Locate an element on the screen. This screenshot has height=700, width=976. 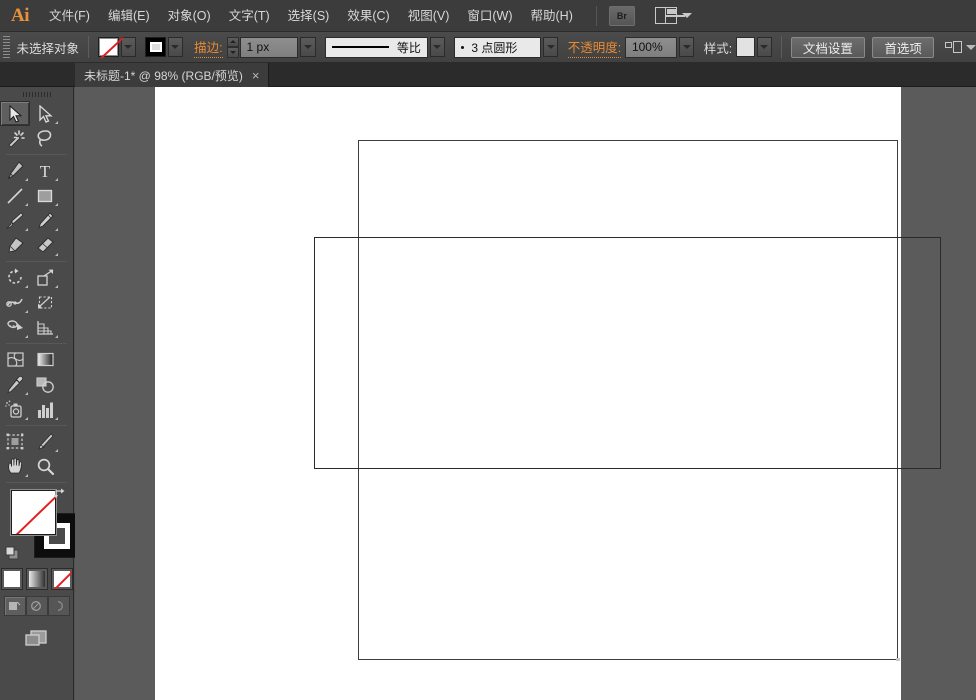
preferences-button: 首选项 is located at coordinates (903, 47).